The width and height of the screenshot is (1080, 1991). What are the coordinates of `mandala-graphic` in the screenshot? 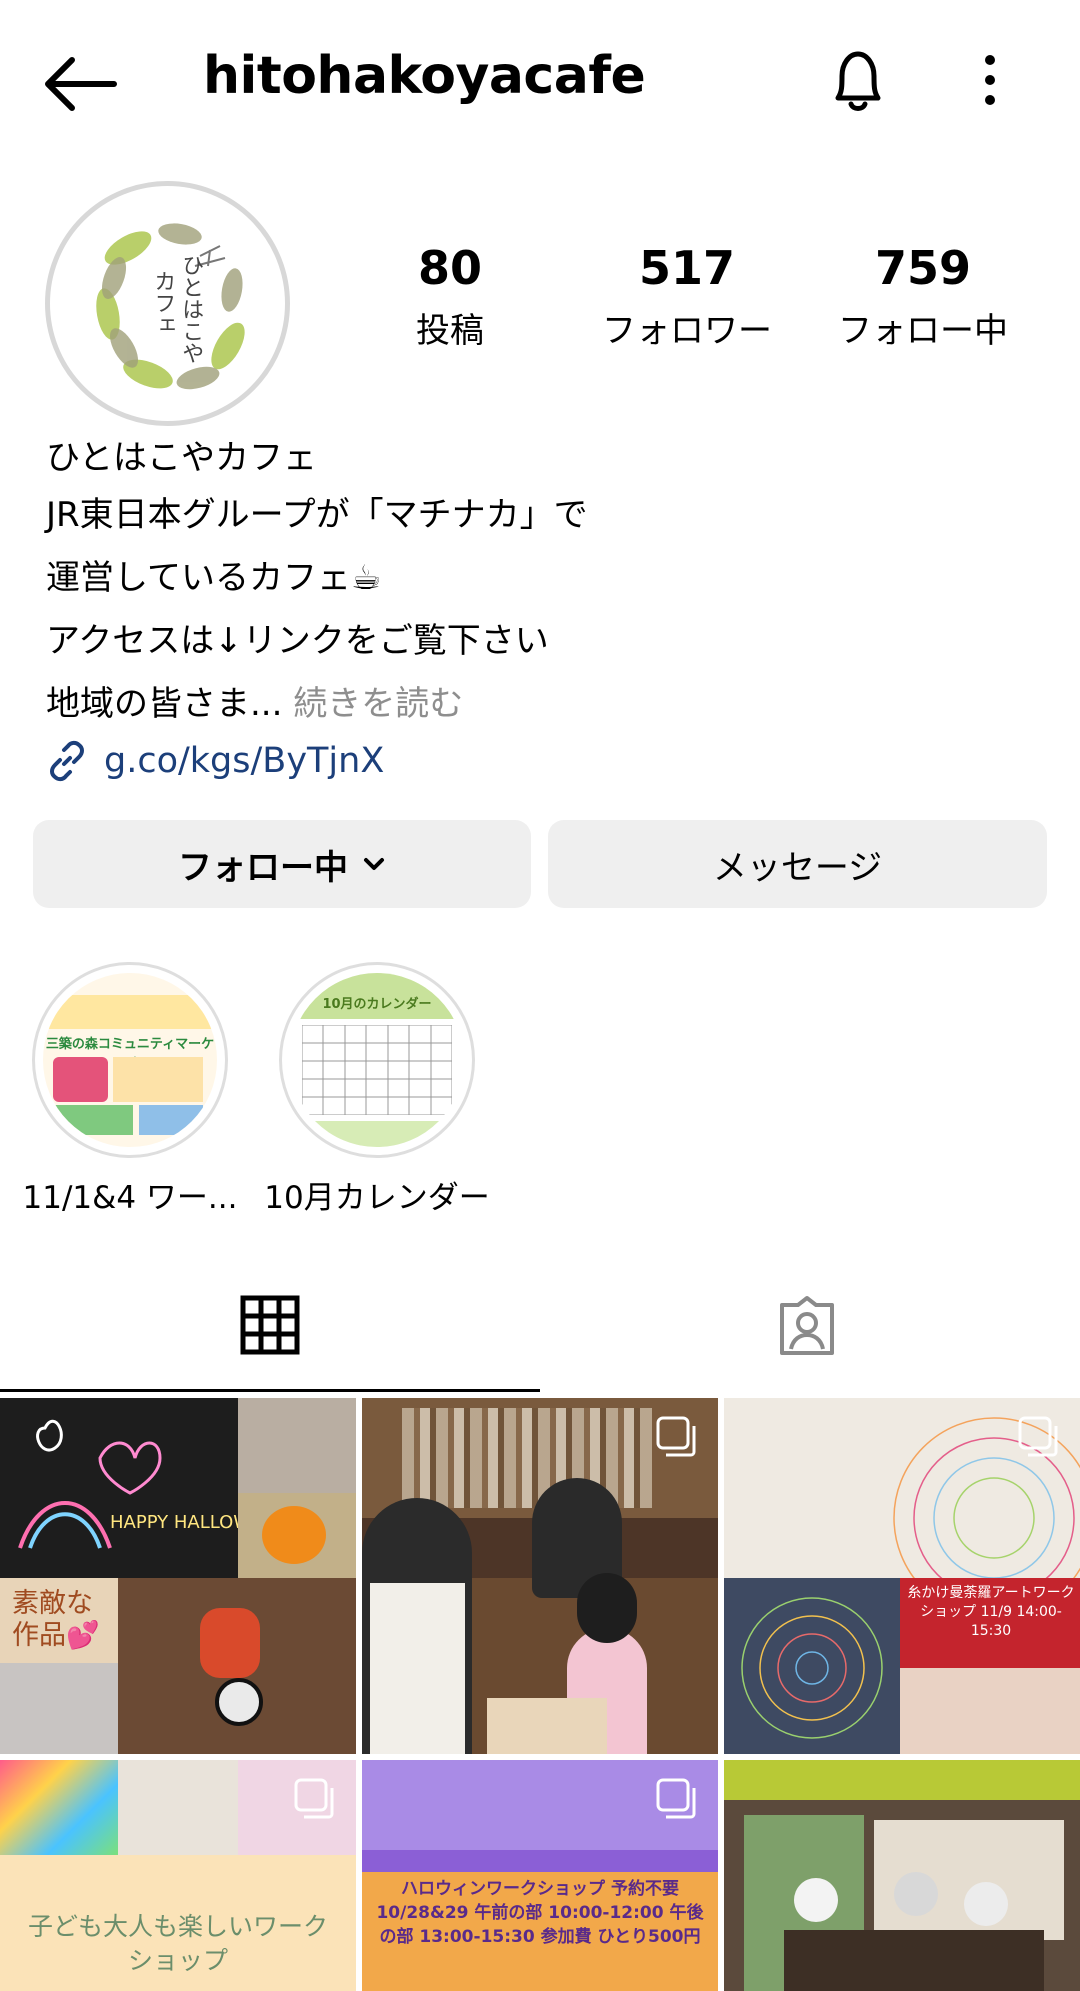 It's located at (812, 1668).